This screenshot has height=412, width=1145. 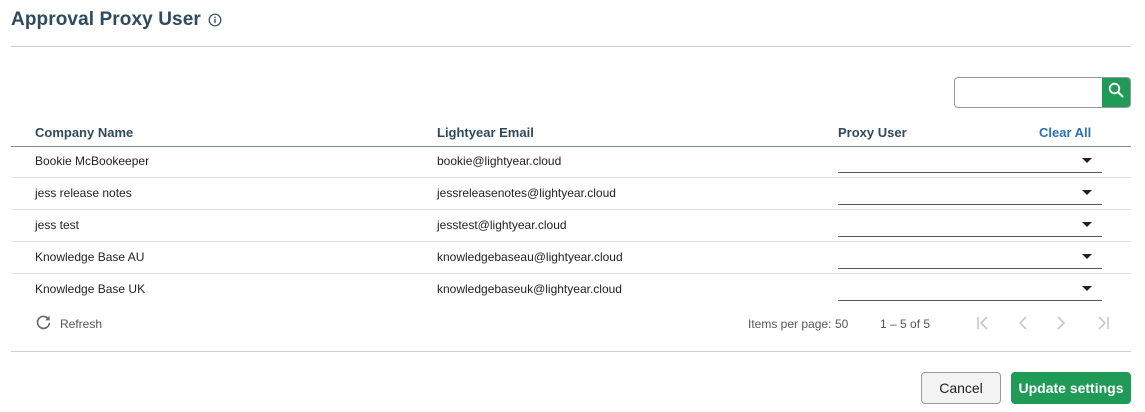 What do you see at coordinates (529, 289) in the screenshot?
I see `email-cell: knowledgebaseuk@lightyear.cloud` at bounding box center [529, 289].